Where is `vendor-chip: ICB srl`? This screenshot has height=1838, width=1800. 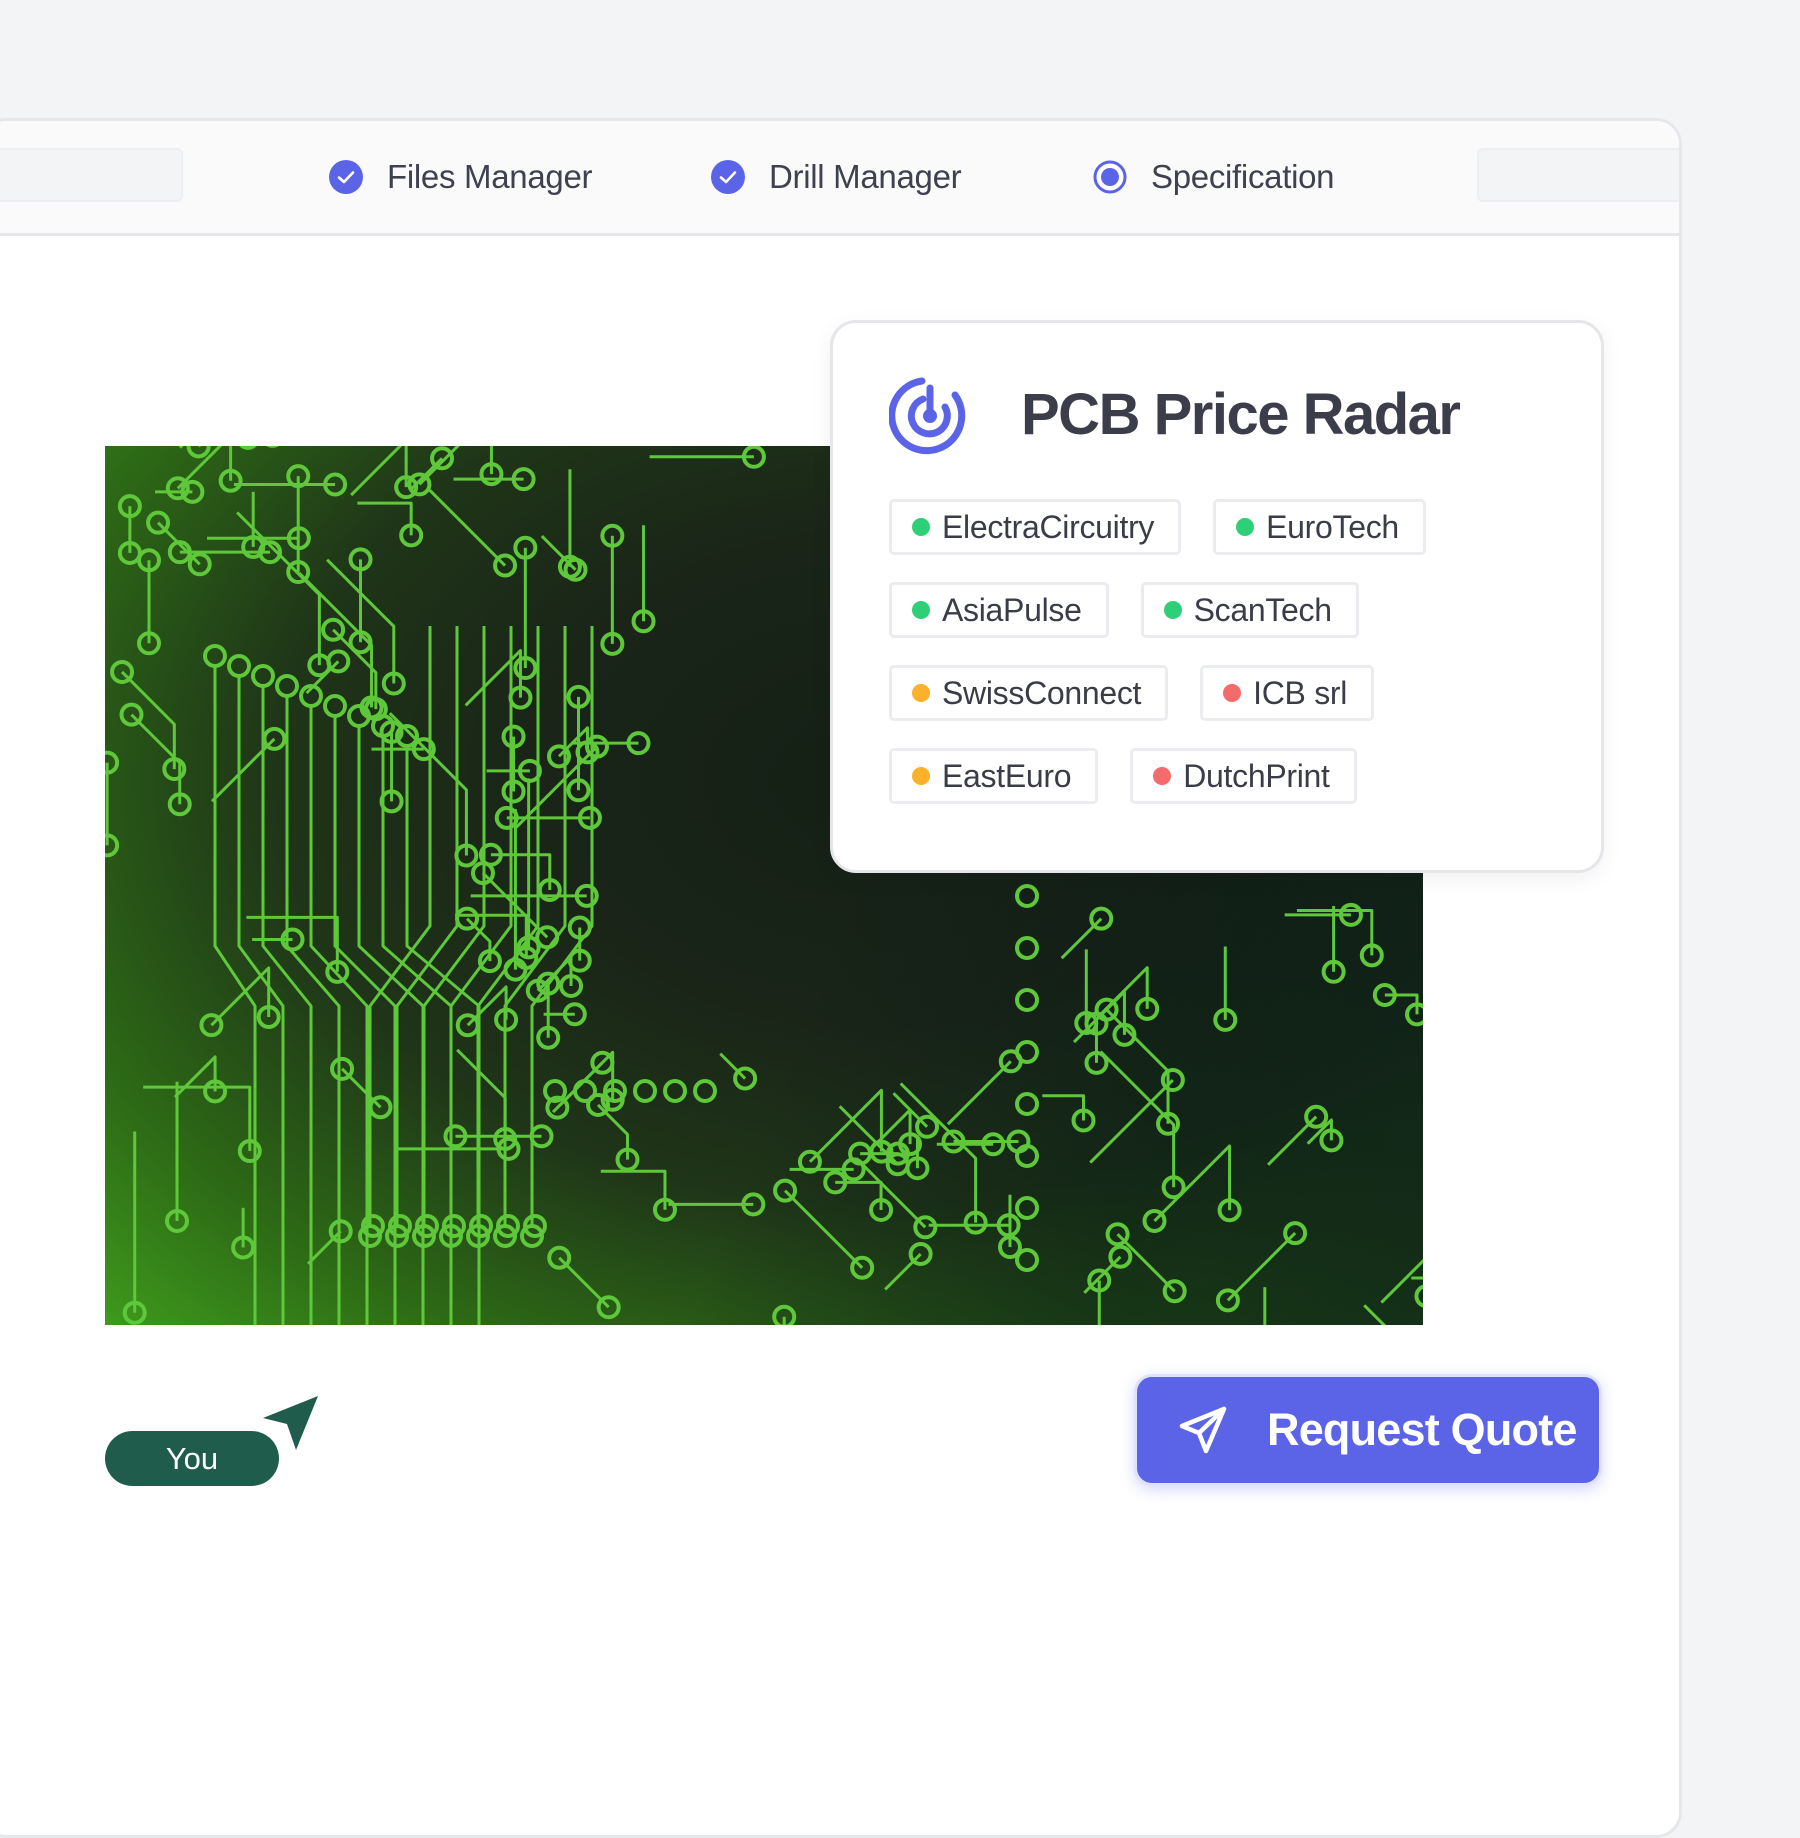 vendor-chip: ICB srl is located at coordinates (1287, 693).